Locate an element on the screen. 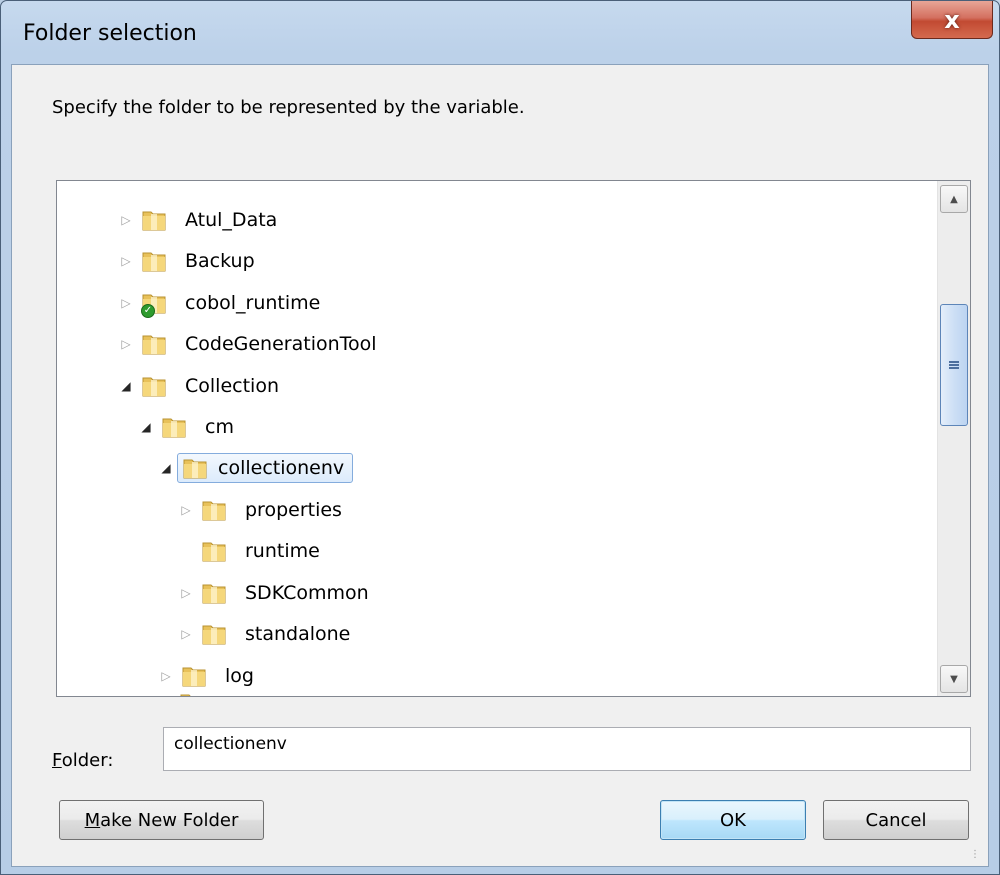 This screenshot has width=1000, height=875. scroll-thumb is located at coordinates (954, 365).